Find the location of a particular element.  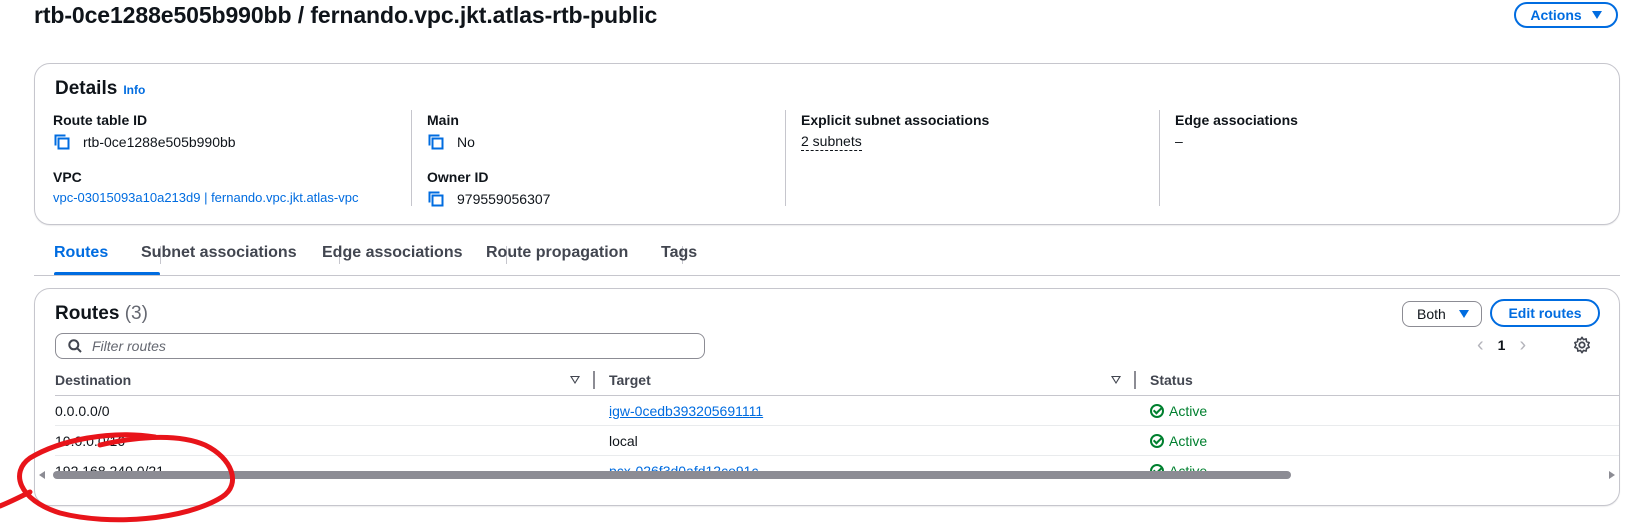

scrollbar-thumb is located at coordinates (672, 475).